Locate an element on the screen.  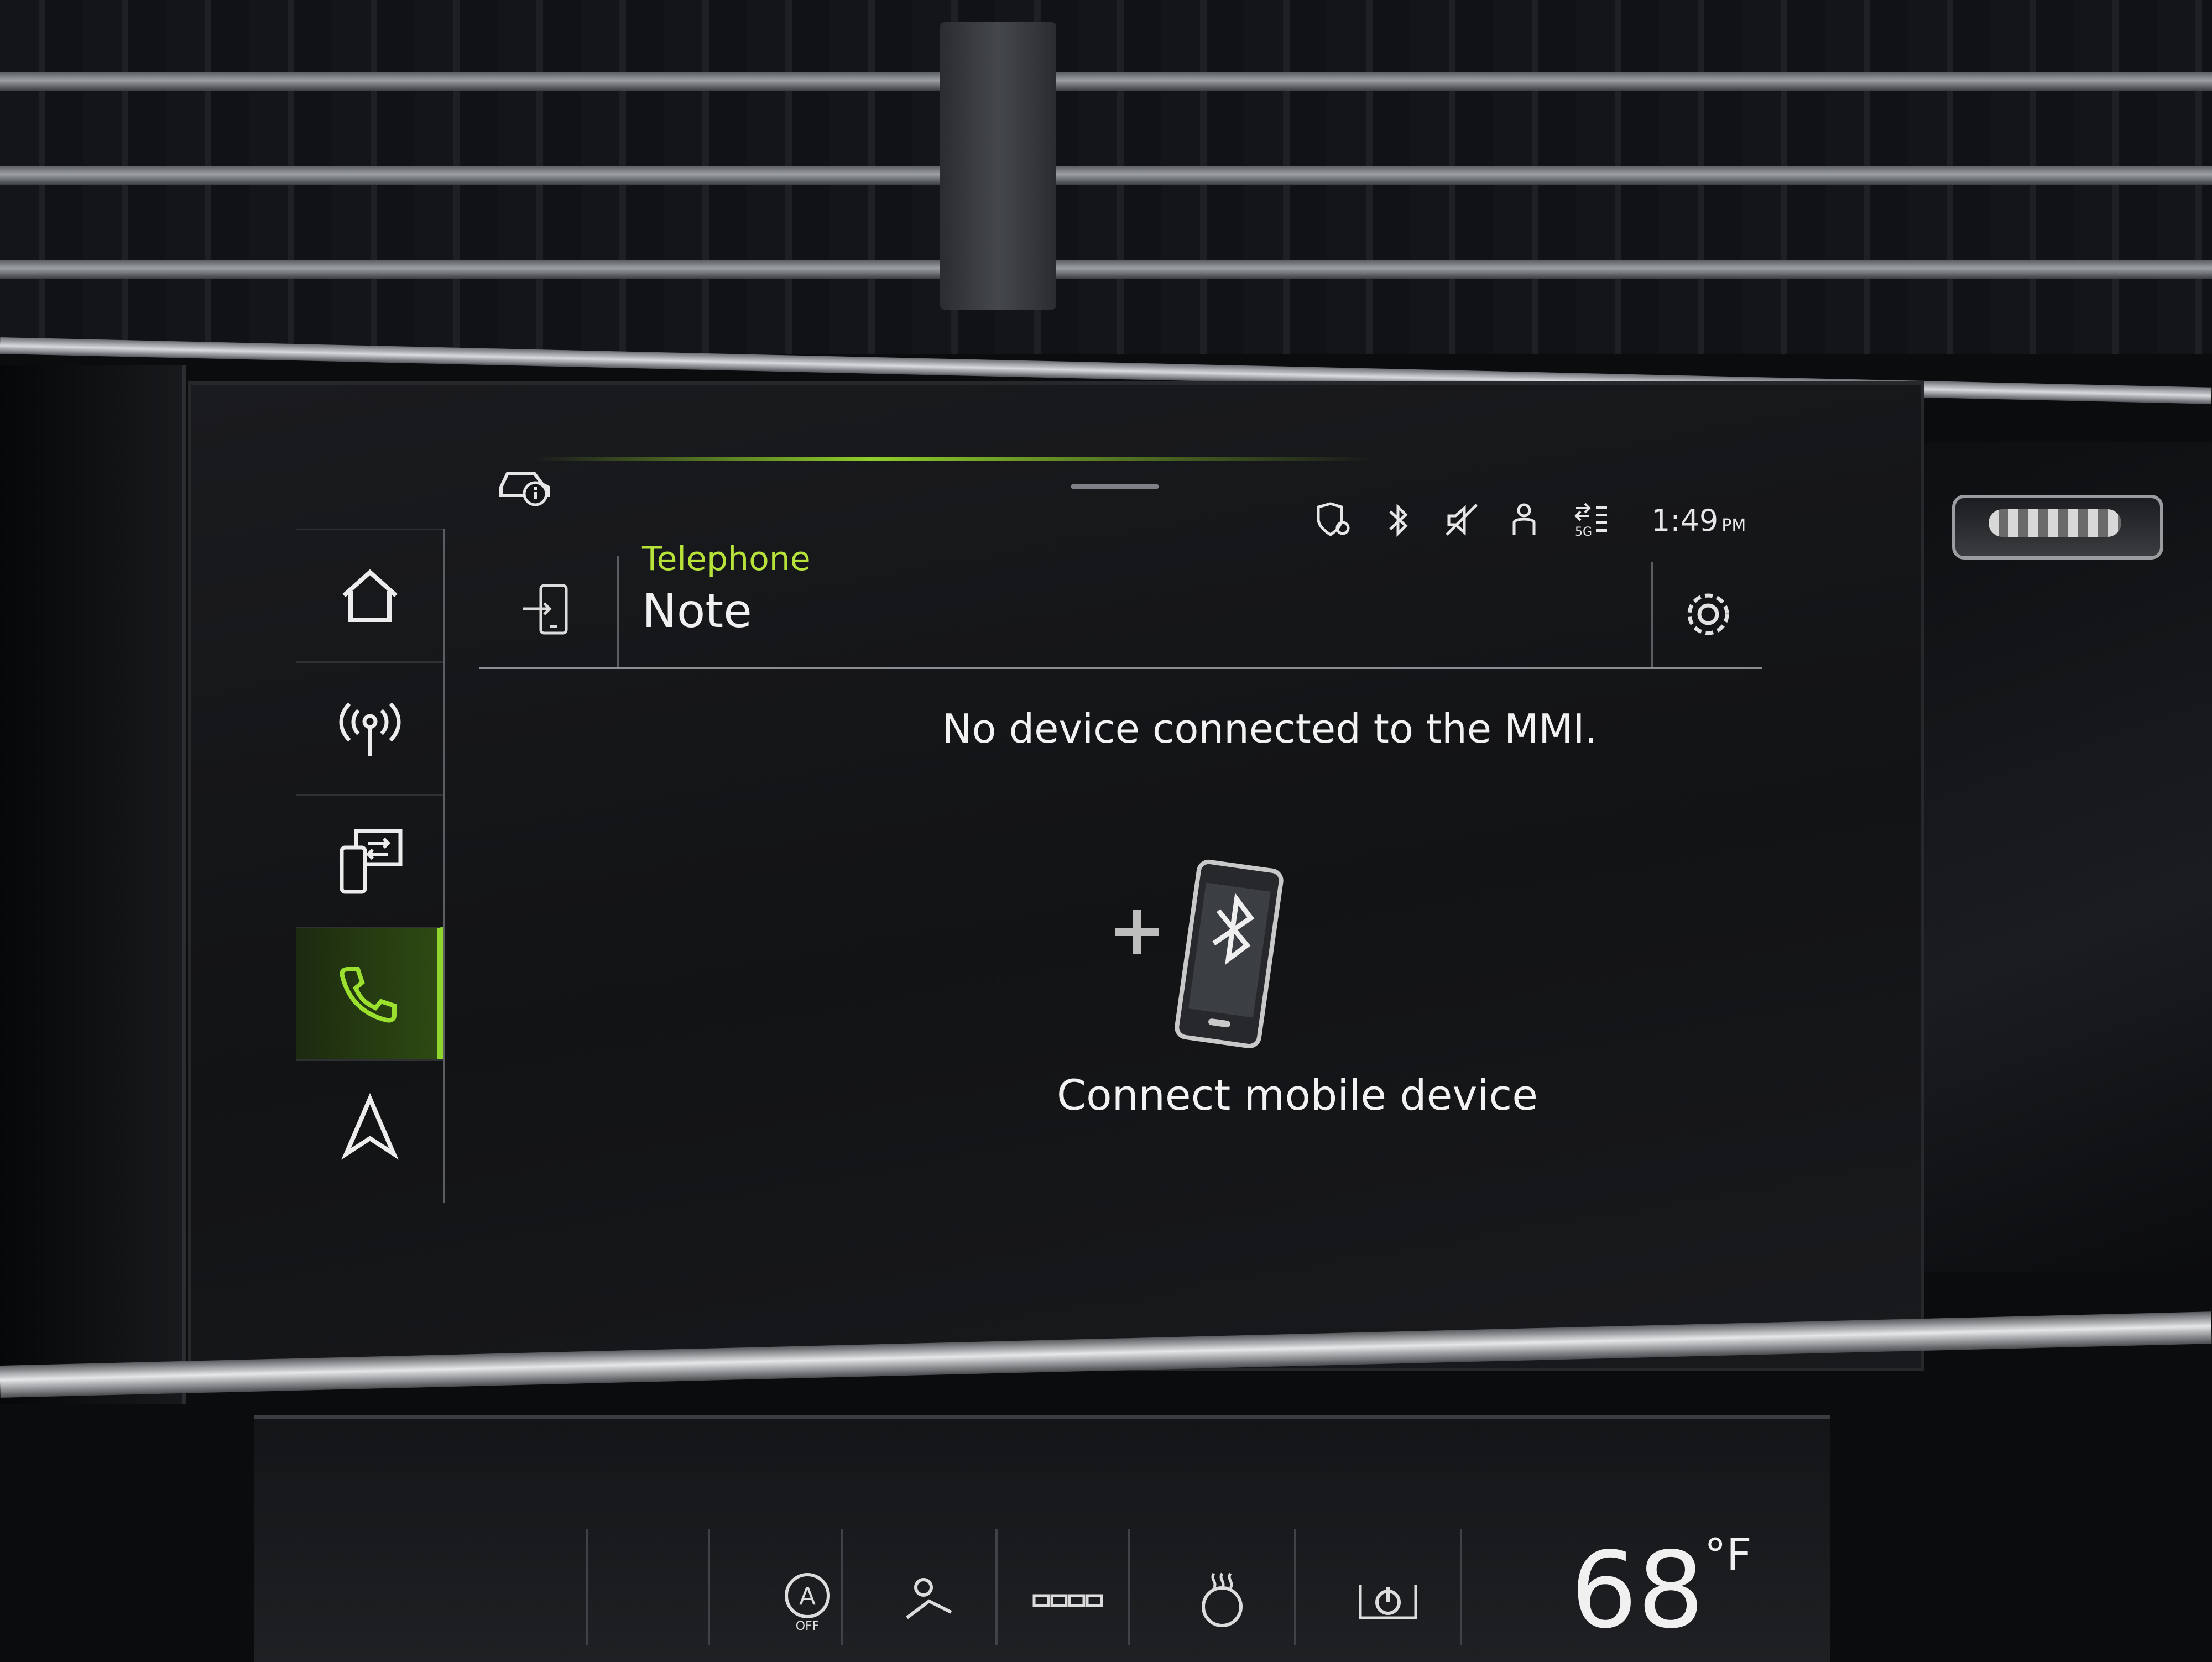
nav-home is located at coordinates (370, 595).